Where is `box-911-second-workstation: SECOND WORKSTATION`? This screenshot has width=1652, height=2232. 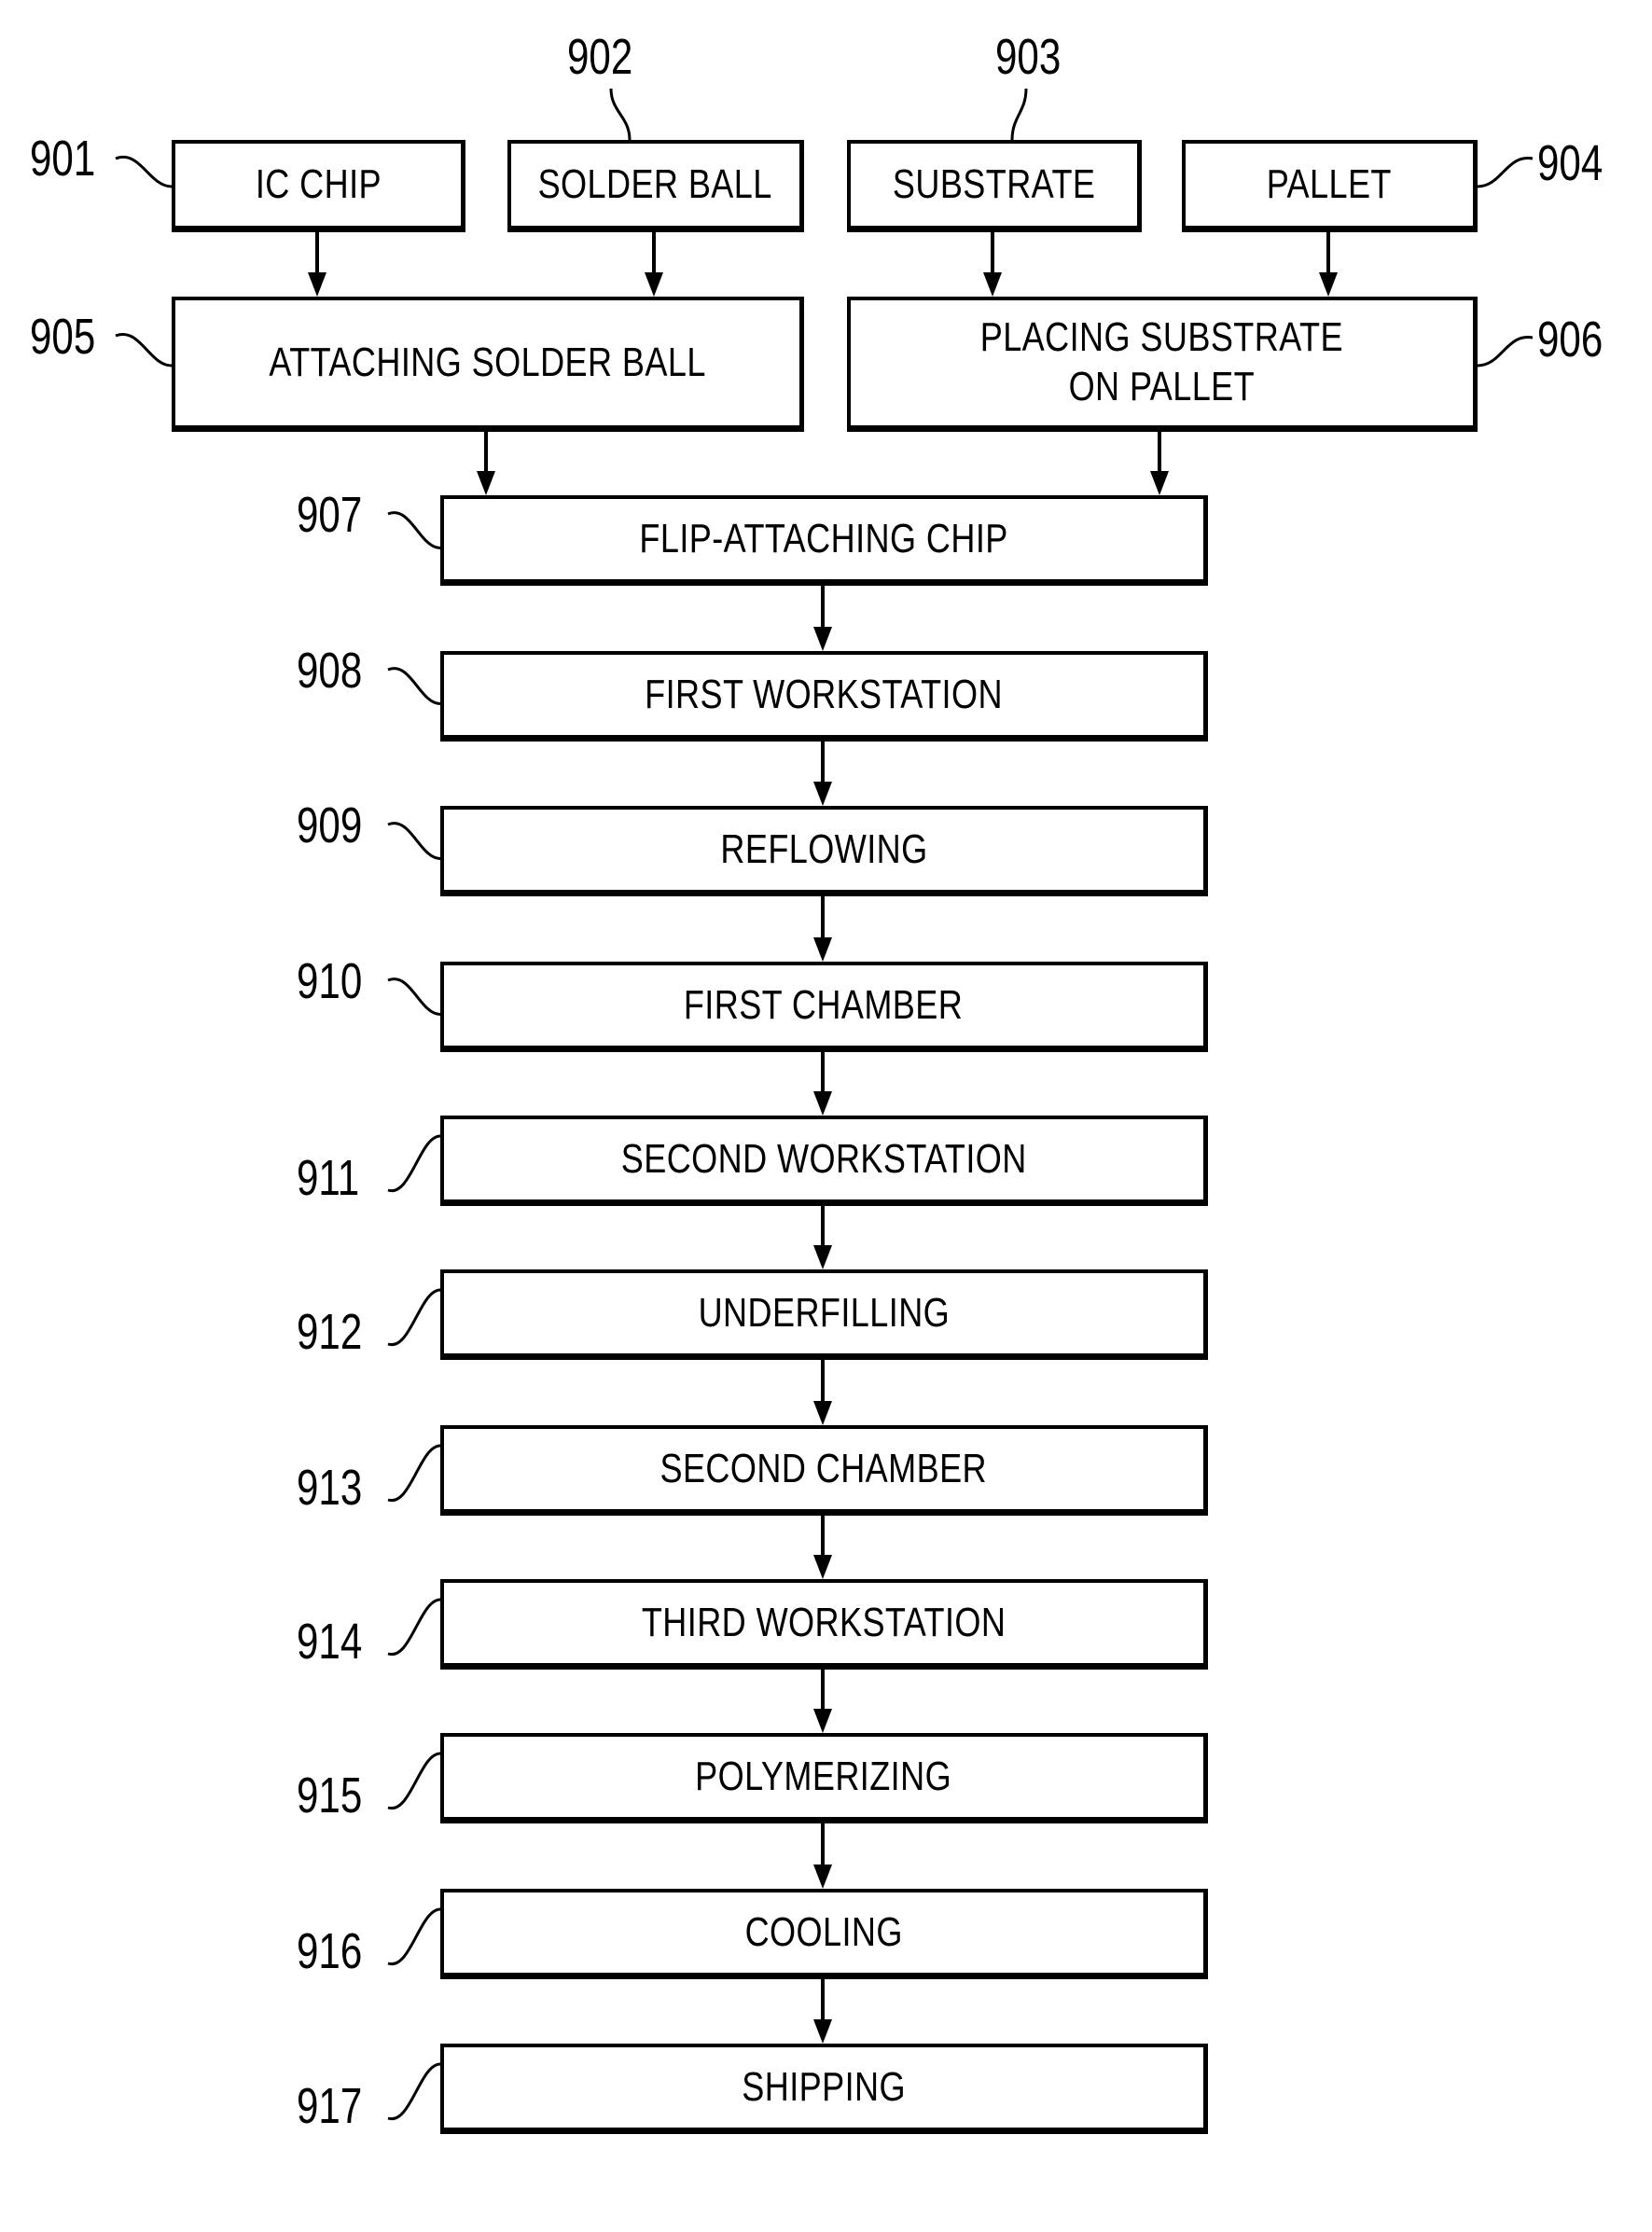 box-911-second-workstation: SECOND WORKSTATION is located at coordinates (824, 1161).